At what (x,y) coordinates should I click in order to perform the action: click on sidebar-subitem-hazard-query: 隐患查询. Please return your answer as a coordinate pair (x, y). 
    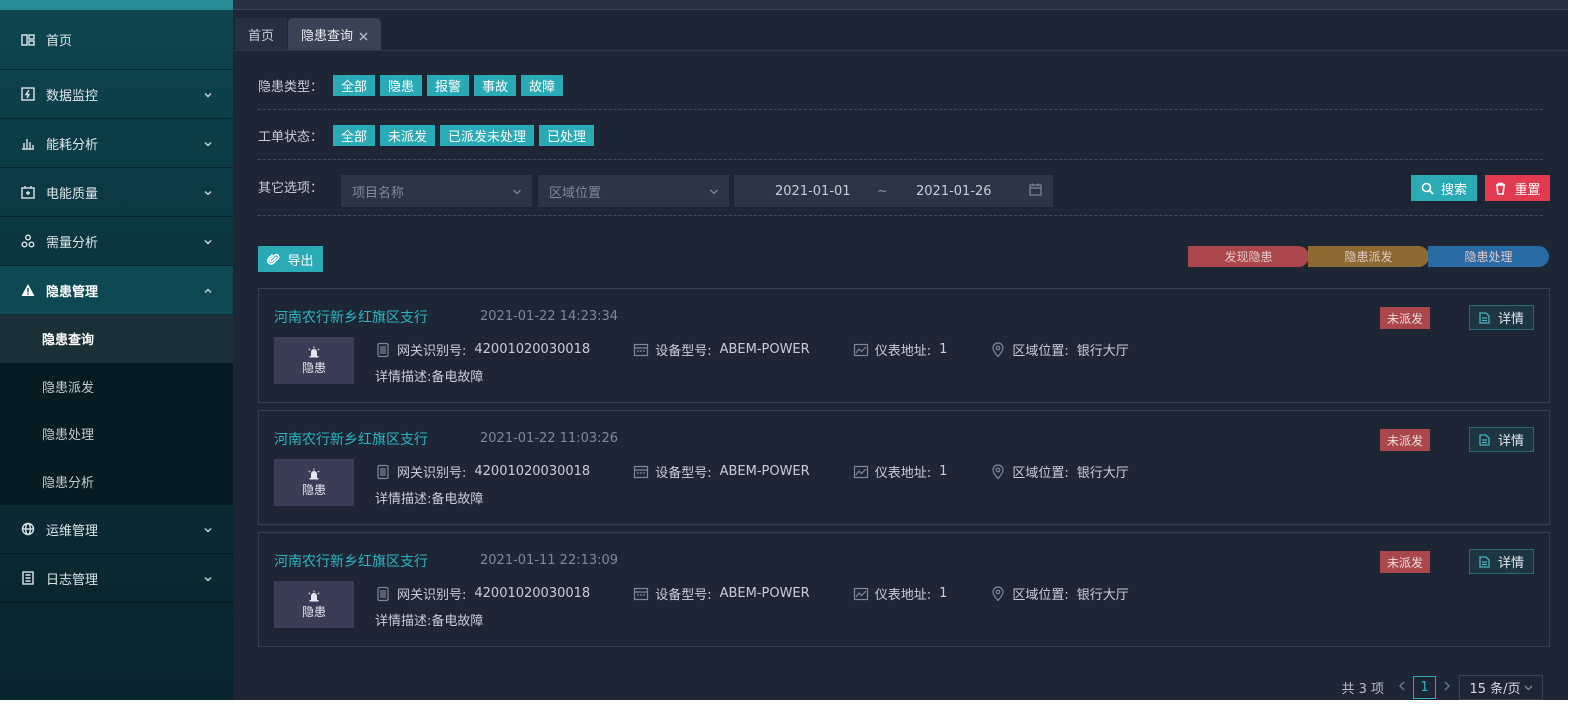
    Looking at the image, I should click on (116, 339).